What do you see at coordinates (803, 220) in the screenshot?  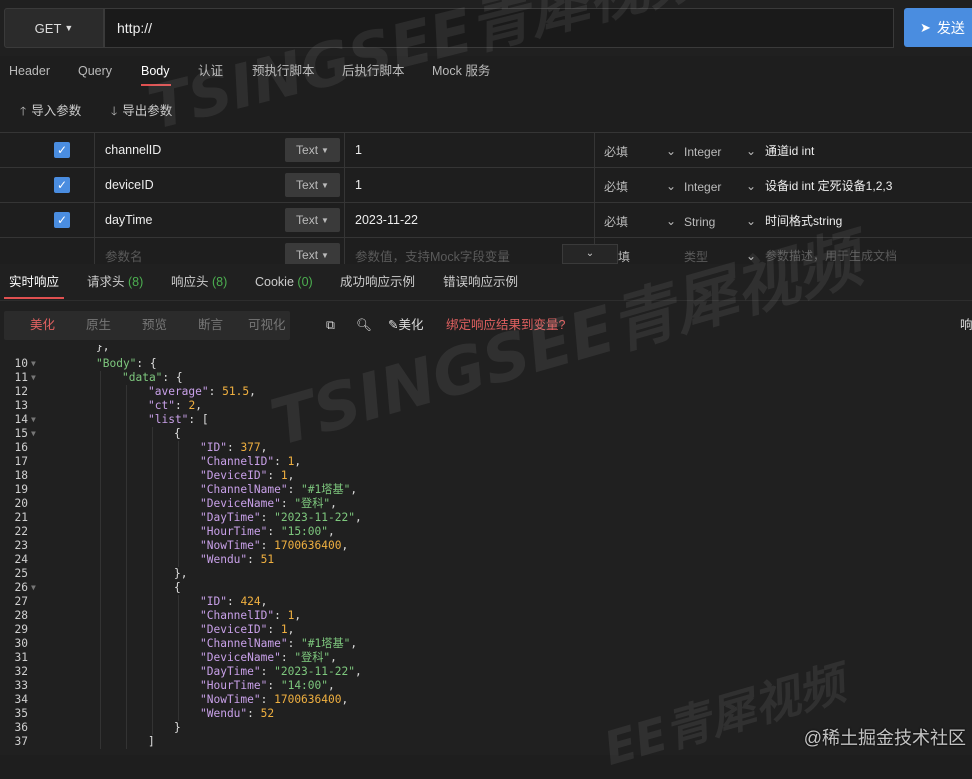 I see `param-description: 时间格式string` at bounding box center [803, 220].